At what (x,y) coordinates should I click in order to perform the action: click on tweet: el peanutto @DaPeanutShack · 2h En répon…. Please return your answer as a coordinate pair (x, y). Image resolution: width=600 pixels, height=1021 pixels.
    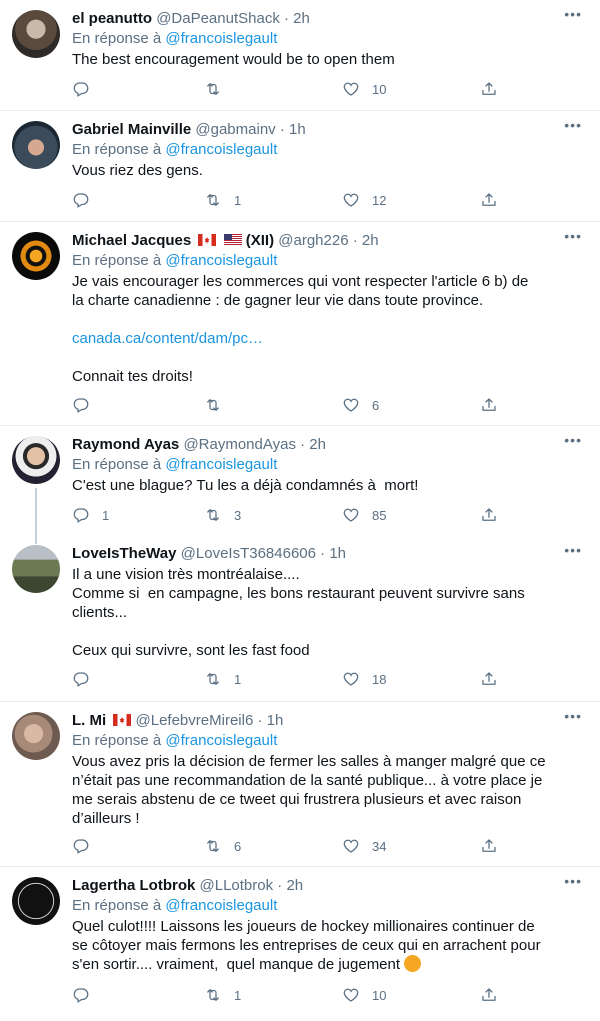
    Looking at the image, I should click on (300, 55).